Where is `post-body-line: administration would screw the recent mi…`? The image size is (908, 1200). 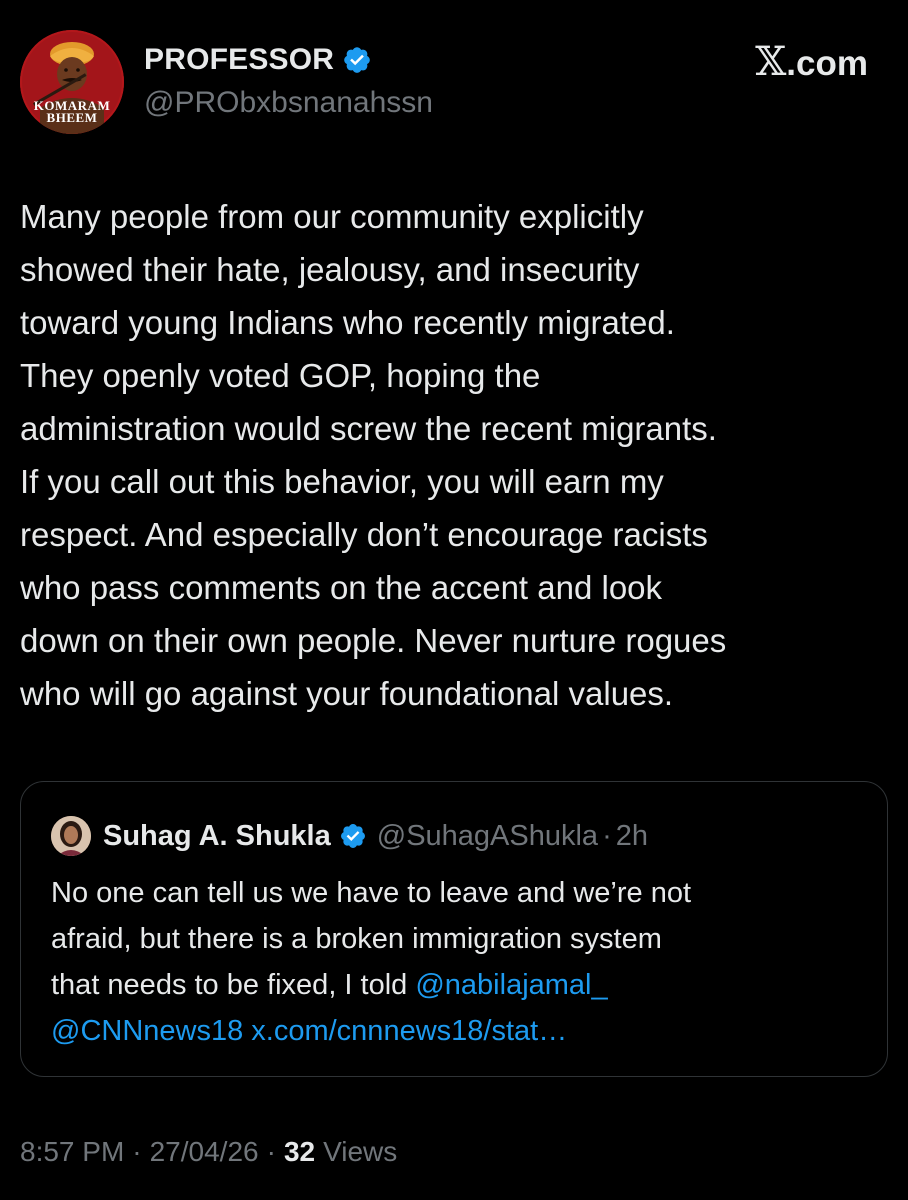
post-body-line: administration would screw the recent mi… is located at coordinates (368, 428).